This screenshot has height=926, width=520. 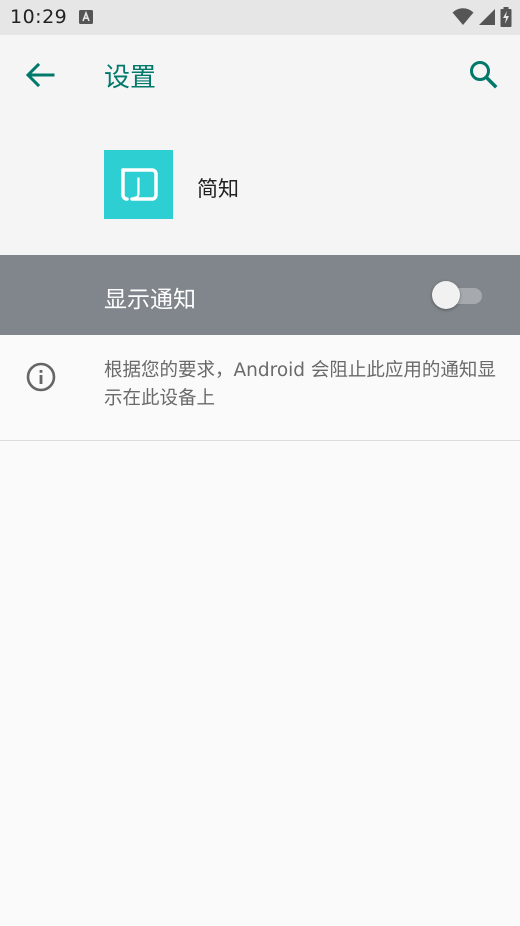 I want to click on app-icon: J, so click(x=138, y=184).